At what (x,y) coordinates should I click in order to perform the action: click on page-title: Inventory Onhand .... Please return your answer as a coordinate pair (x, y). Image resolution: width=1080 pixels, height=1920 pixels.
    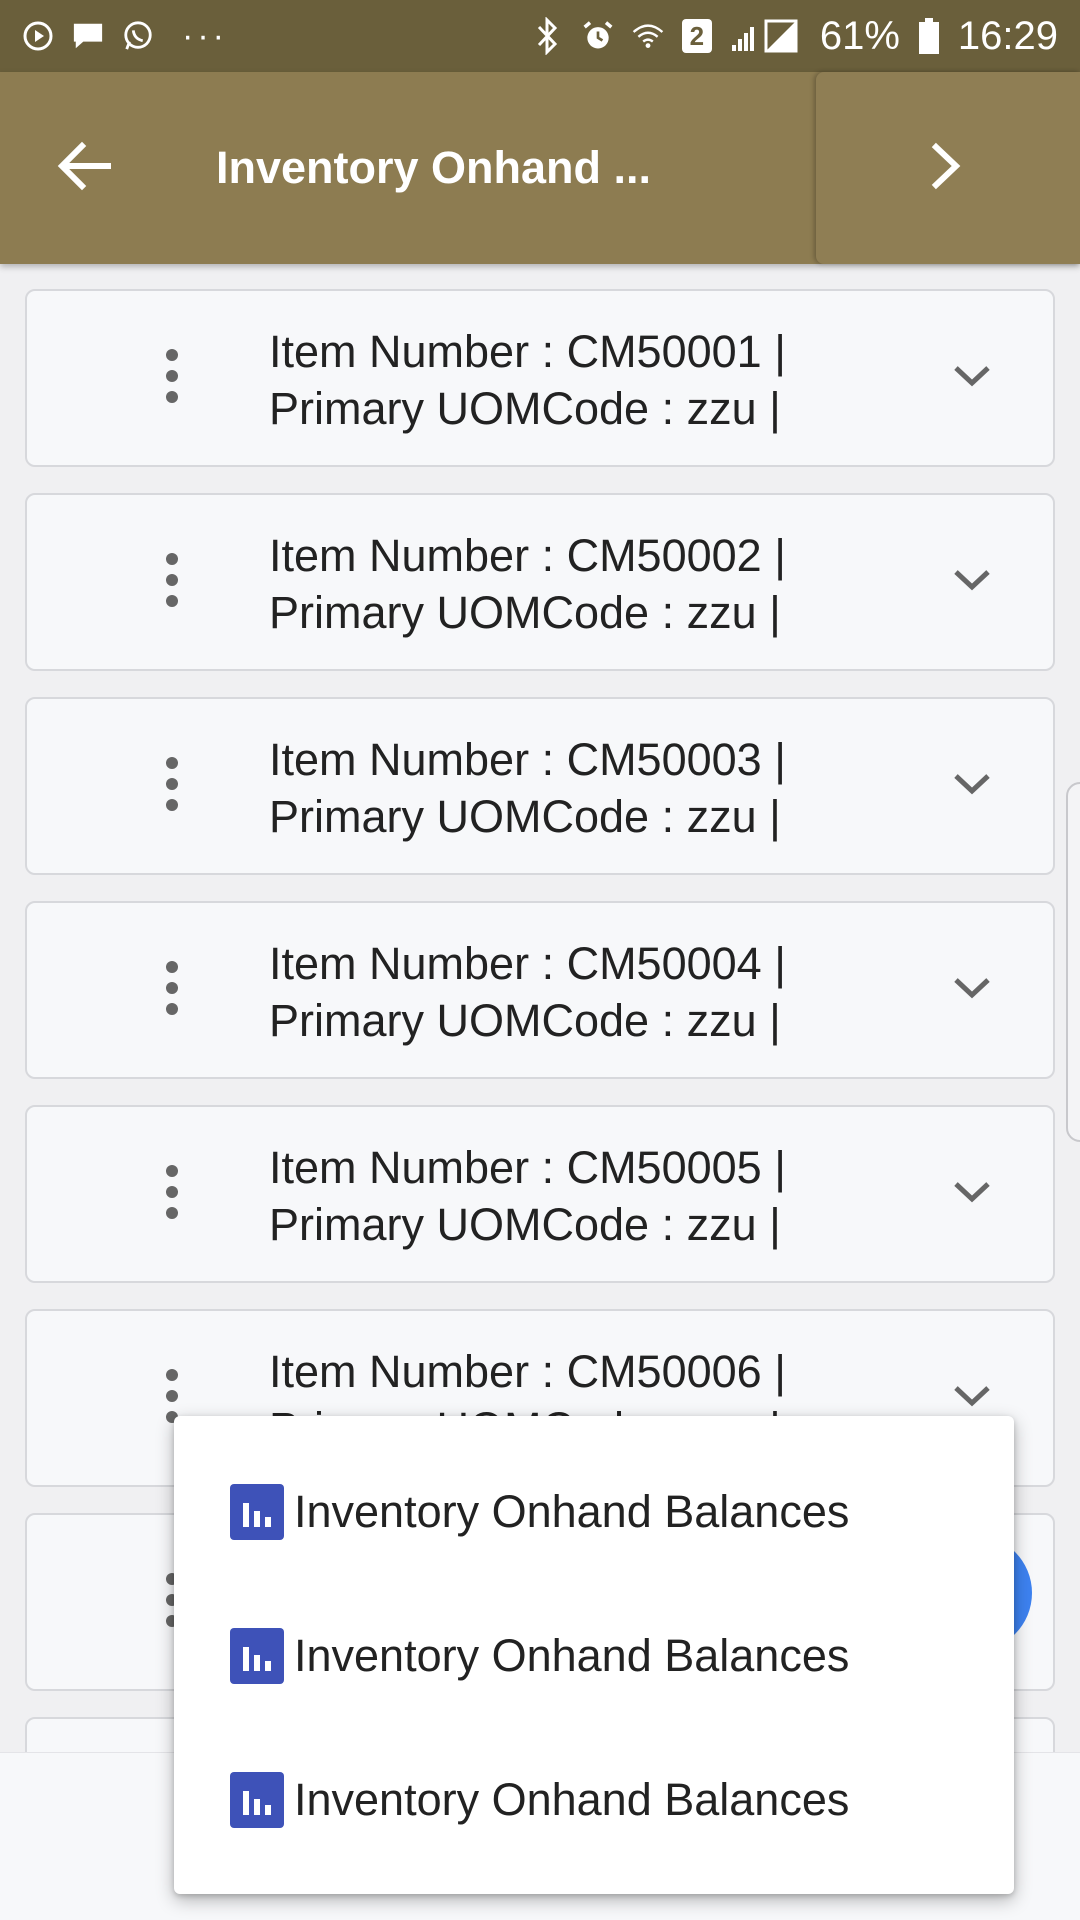
    Looking at the image, I should click on (434, 167).